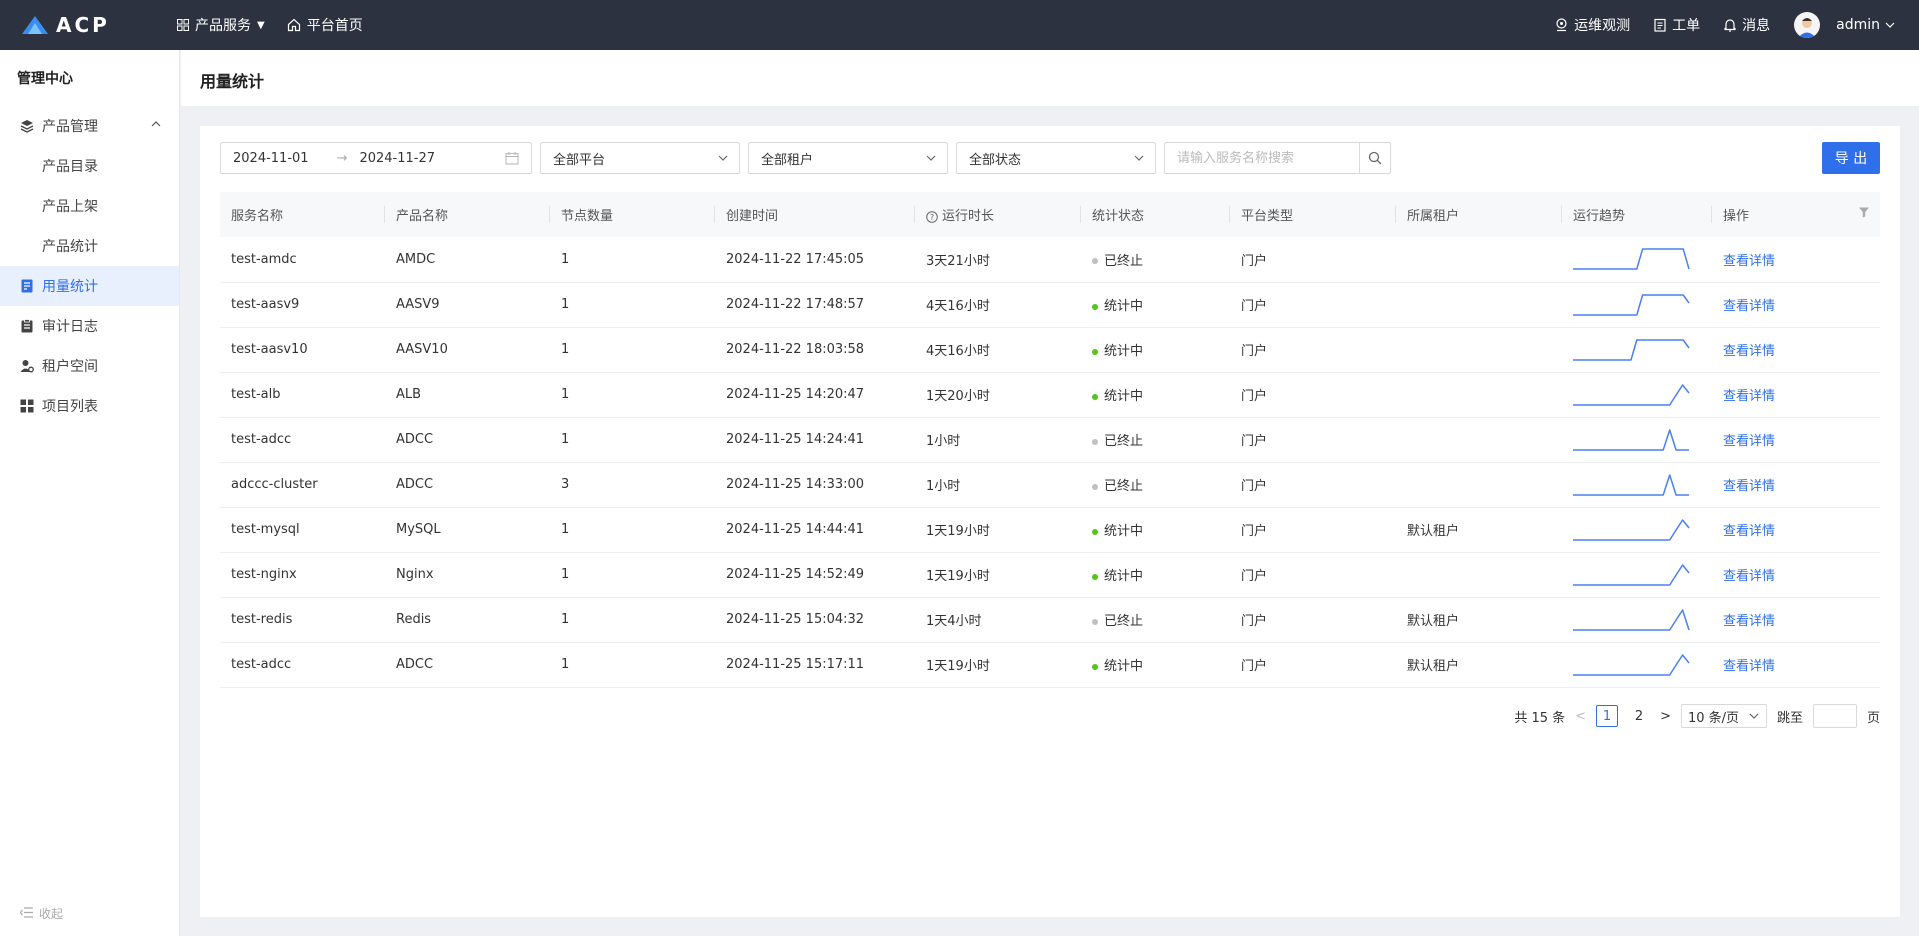  Describe the element at coordinates (632, 214) in the screenshot. I see `col-node-count-header: 节点数量` at that location.